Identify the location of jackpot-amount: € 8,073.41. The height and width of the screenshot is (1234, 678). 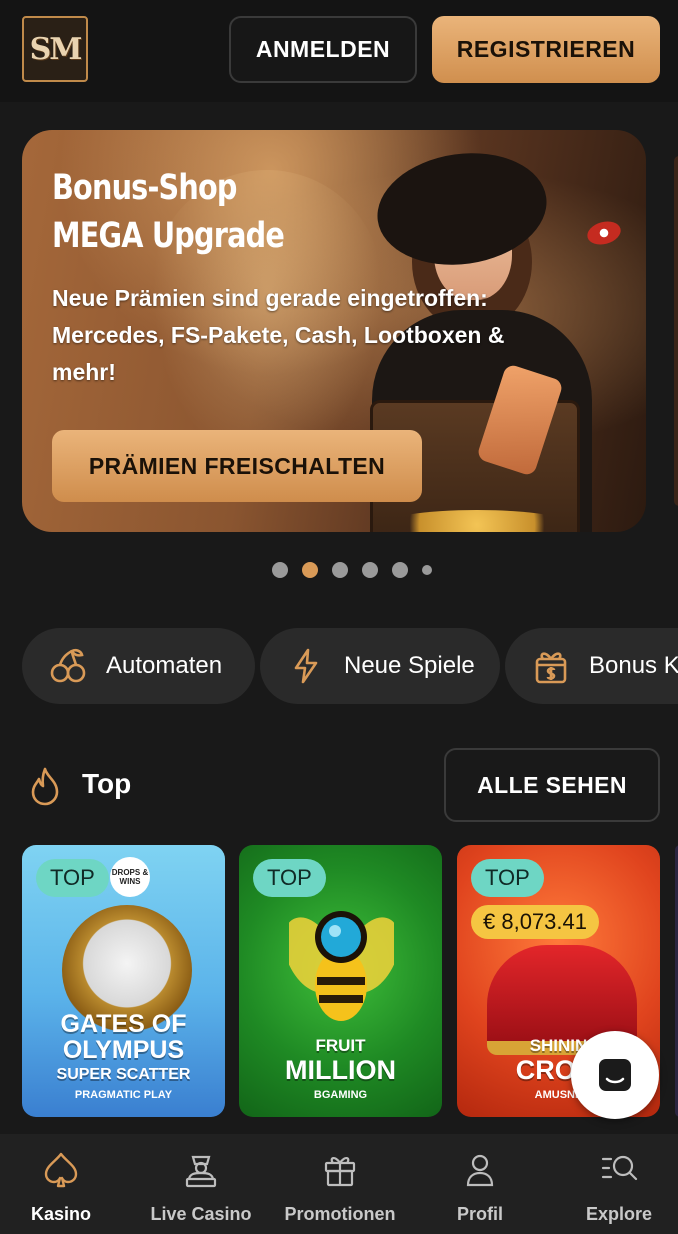
(535, 922).